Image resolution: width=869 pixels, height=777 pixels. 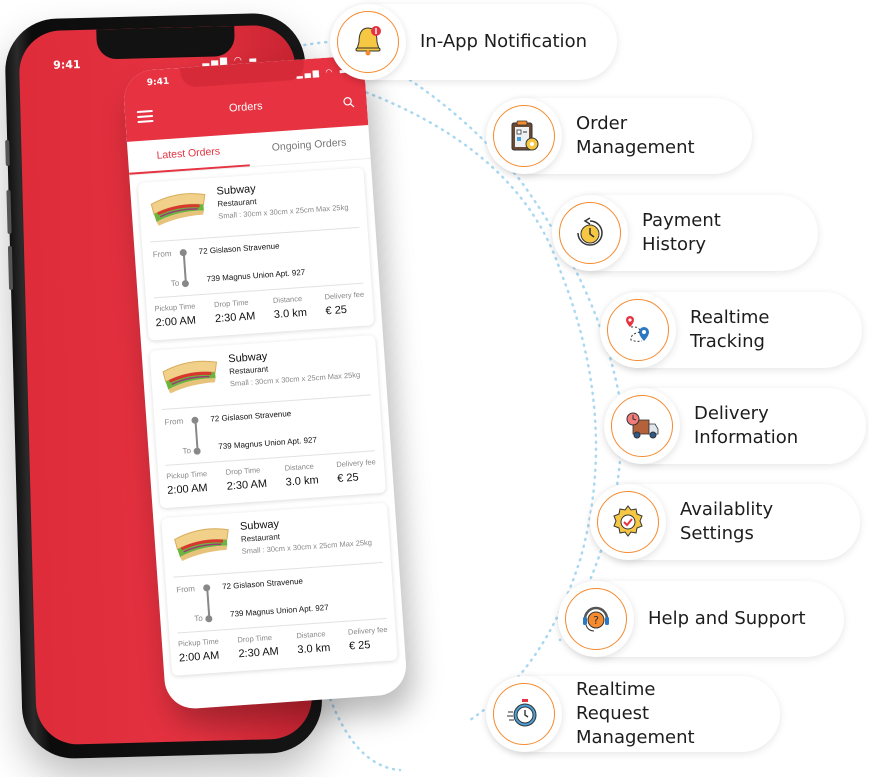 I want to click on page-title: Orders, so click(x=245, y=107).